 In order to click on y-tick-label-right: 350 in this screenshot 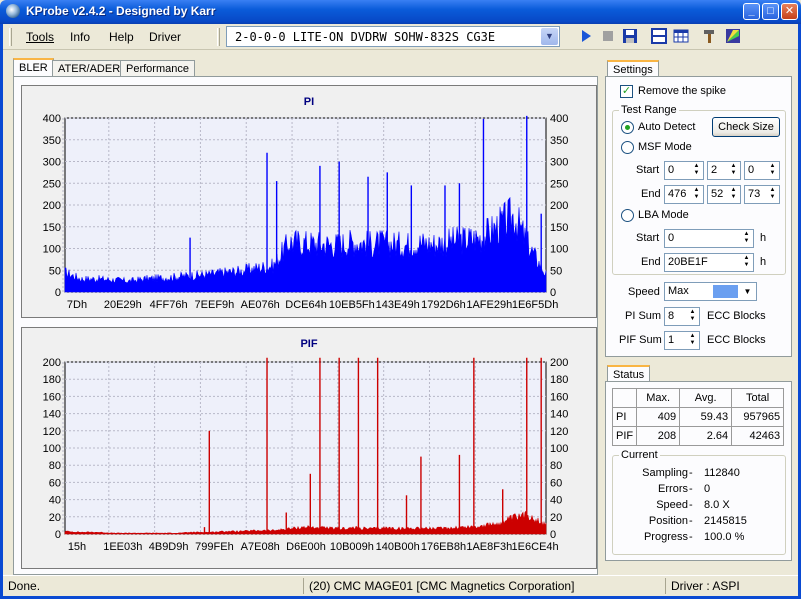, I will do `click(559, 141)`.